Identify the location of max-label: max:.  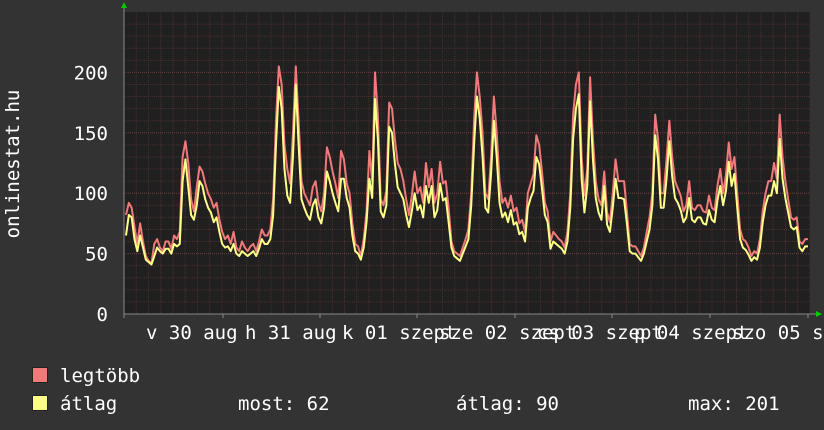
(711, 404).